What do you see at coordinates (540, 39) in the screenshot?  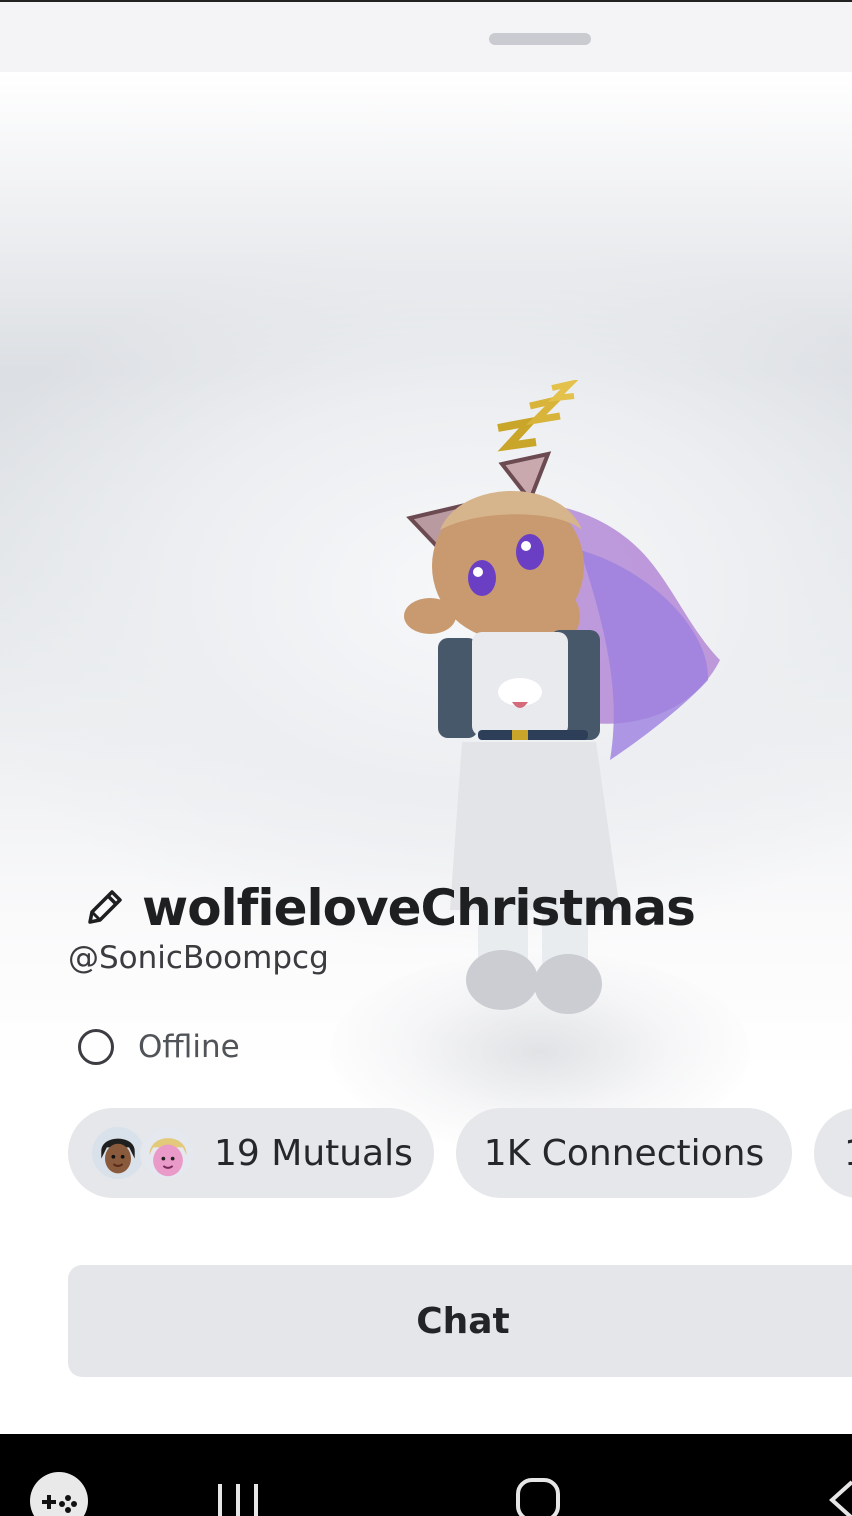 I see `drag-handle` at bounding box center [540, 39].